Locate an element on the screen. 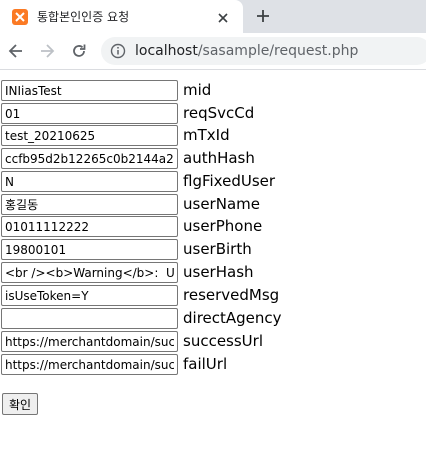  authHash-input is located at coordinates (89, 158).